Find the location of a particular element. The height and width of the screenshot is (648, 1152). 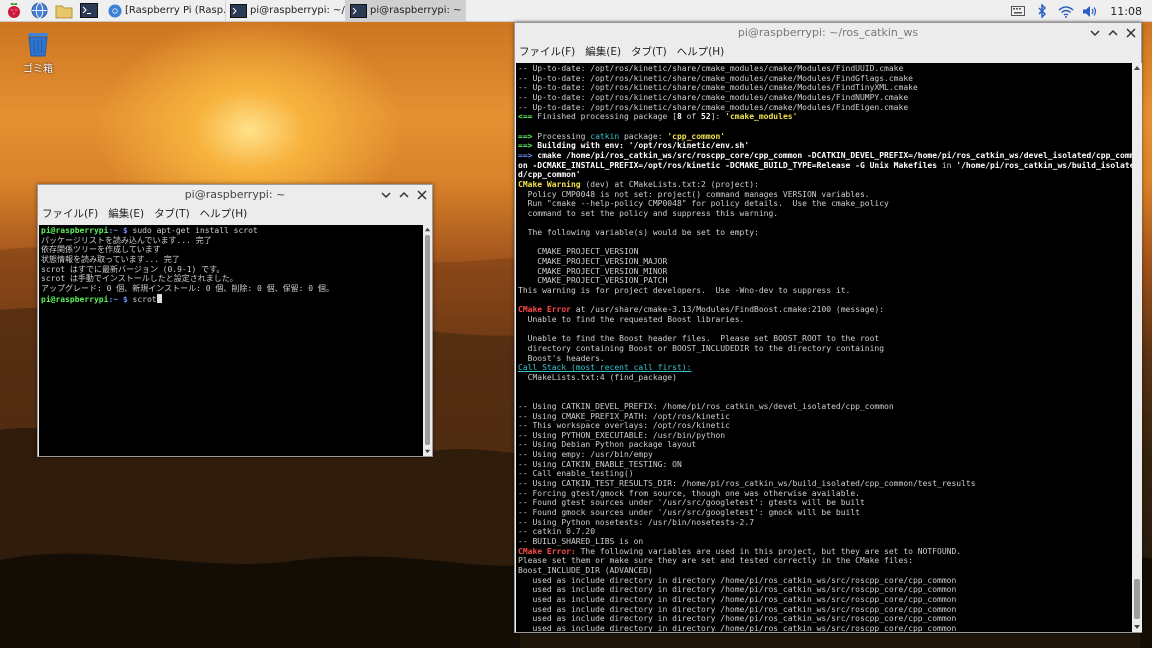

terminal-text: ]: is located at coordinates (718, 117).